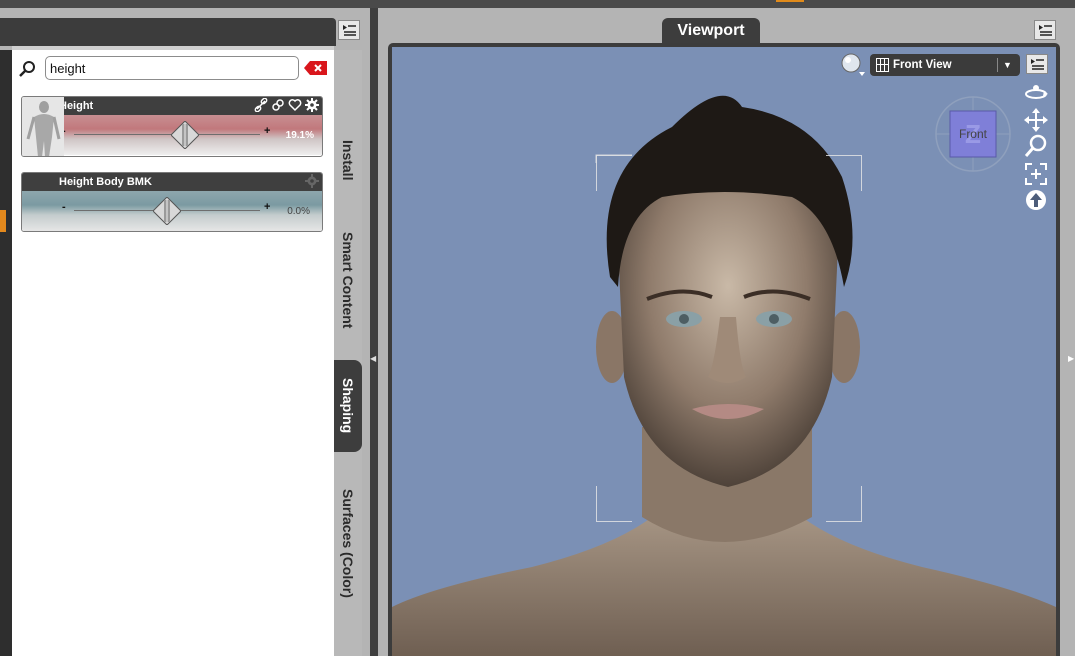 This screenshot has height=656, width=1075. Describe the element at coordinates (374, 332) in the screenshot. I see `pane-splitter` at that location.